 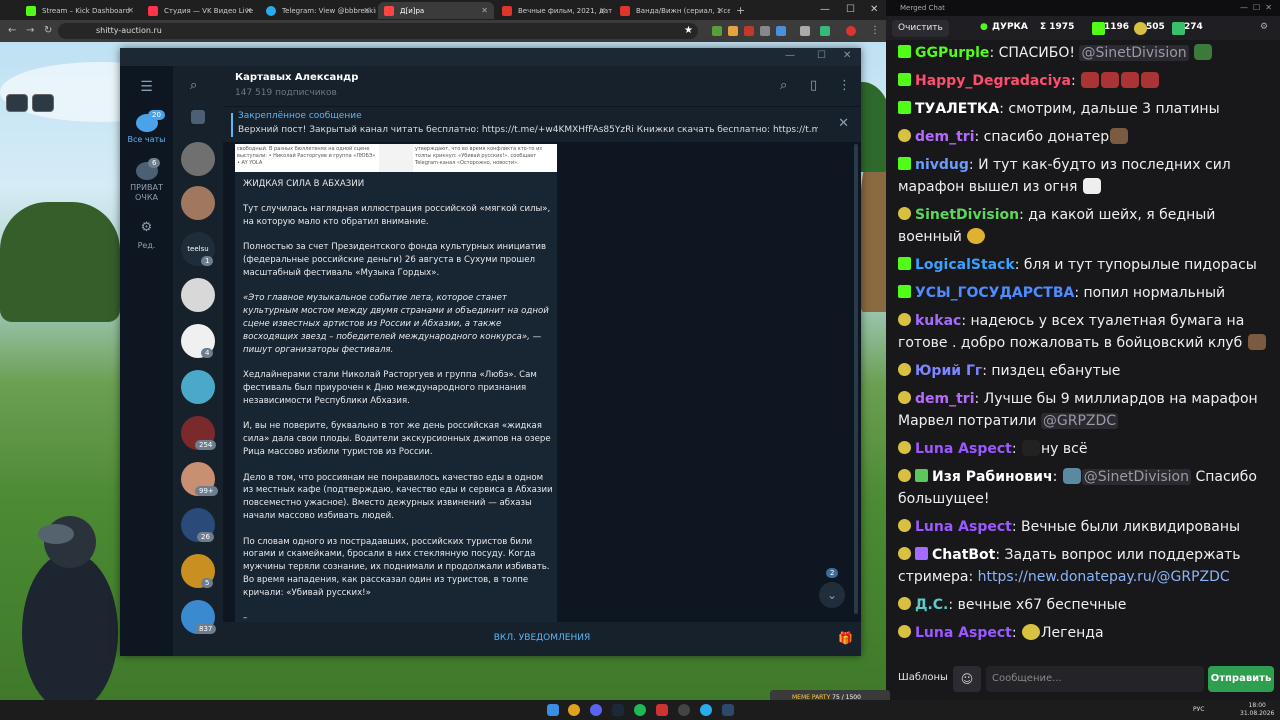 I want to click on new-tab-button: +, so click(x=740, y=10).